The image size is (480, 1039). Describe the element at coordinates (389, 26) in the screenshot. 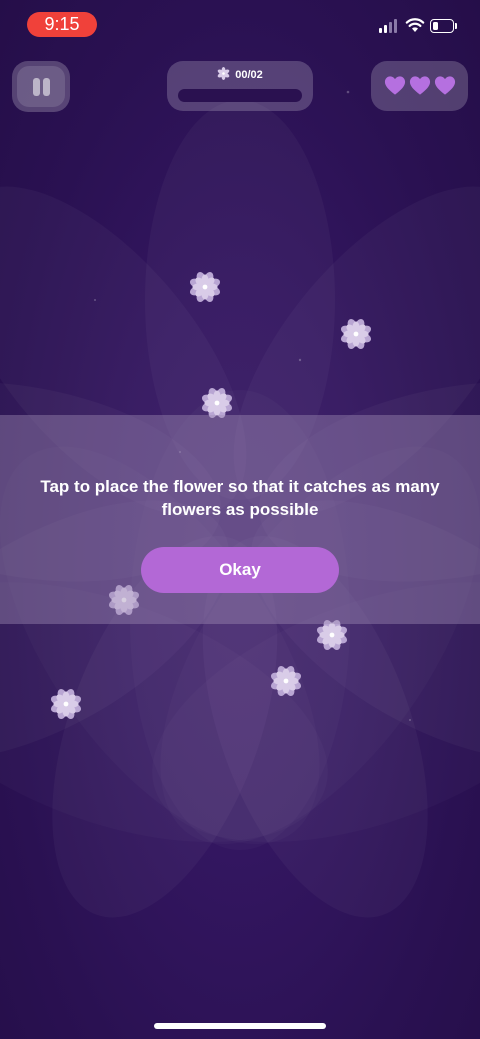

I see `cellular-signal-icon` at that location.